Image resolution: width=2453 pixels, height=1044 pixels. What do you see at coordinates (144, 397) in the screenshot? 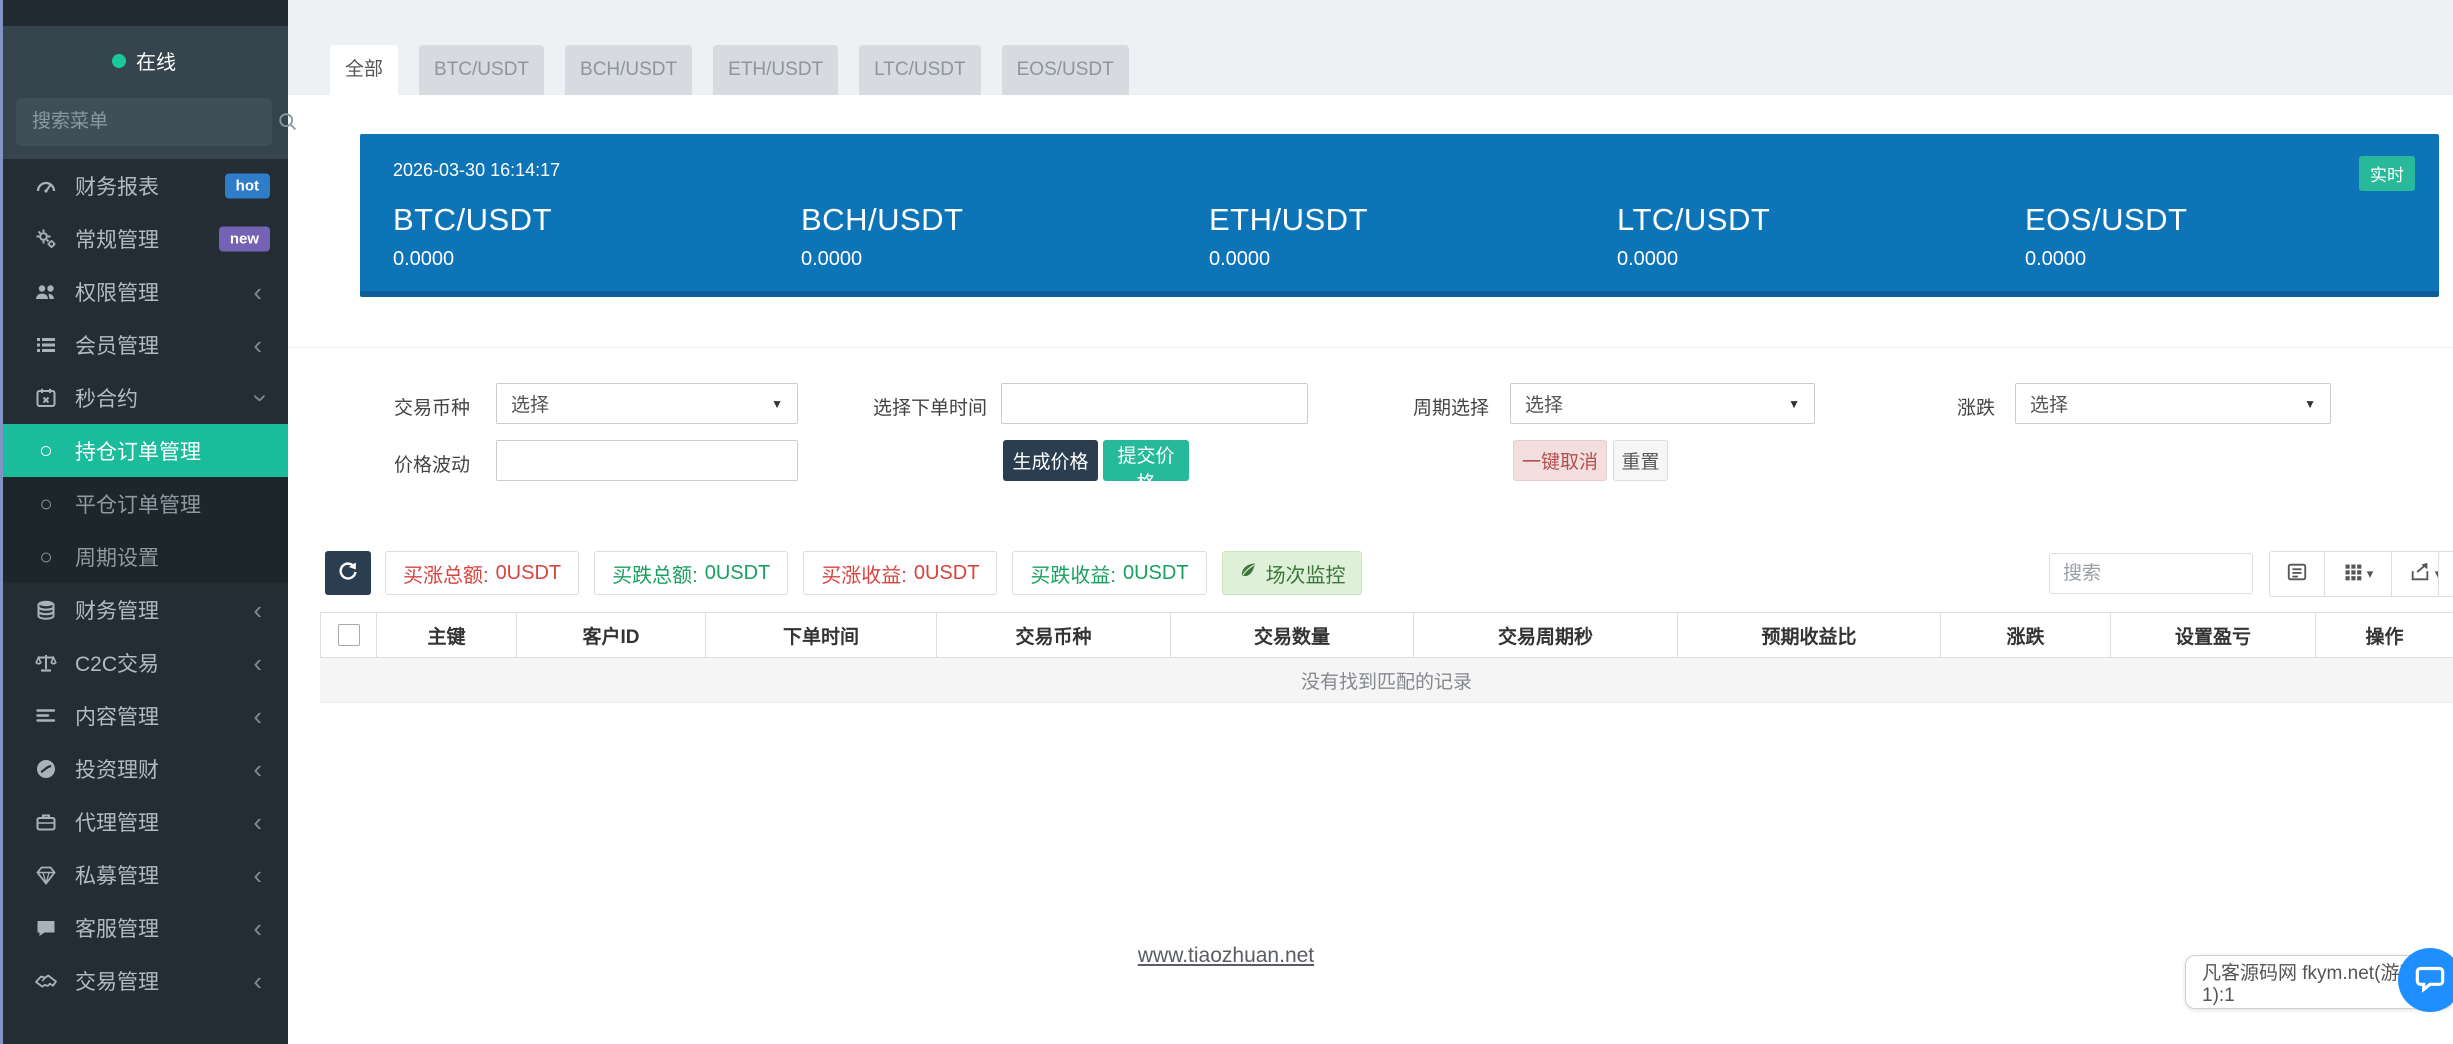
I see `sidebar-item-second-contract: 秒合约 ‹` at bounding box center [144, 397].